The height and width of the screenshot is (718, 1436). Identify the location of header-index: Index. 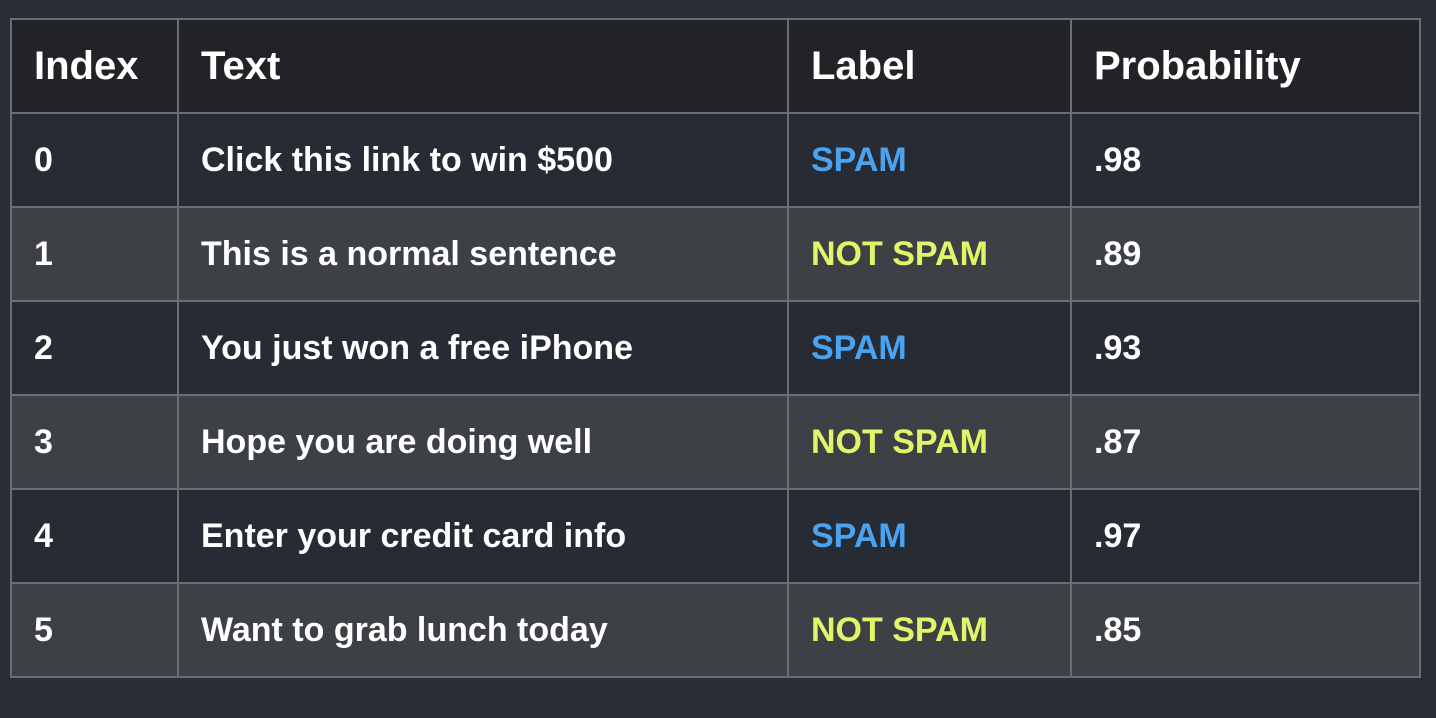
(94, 66).